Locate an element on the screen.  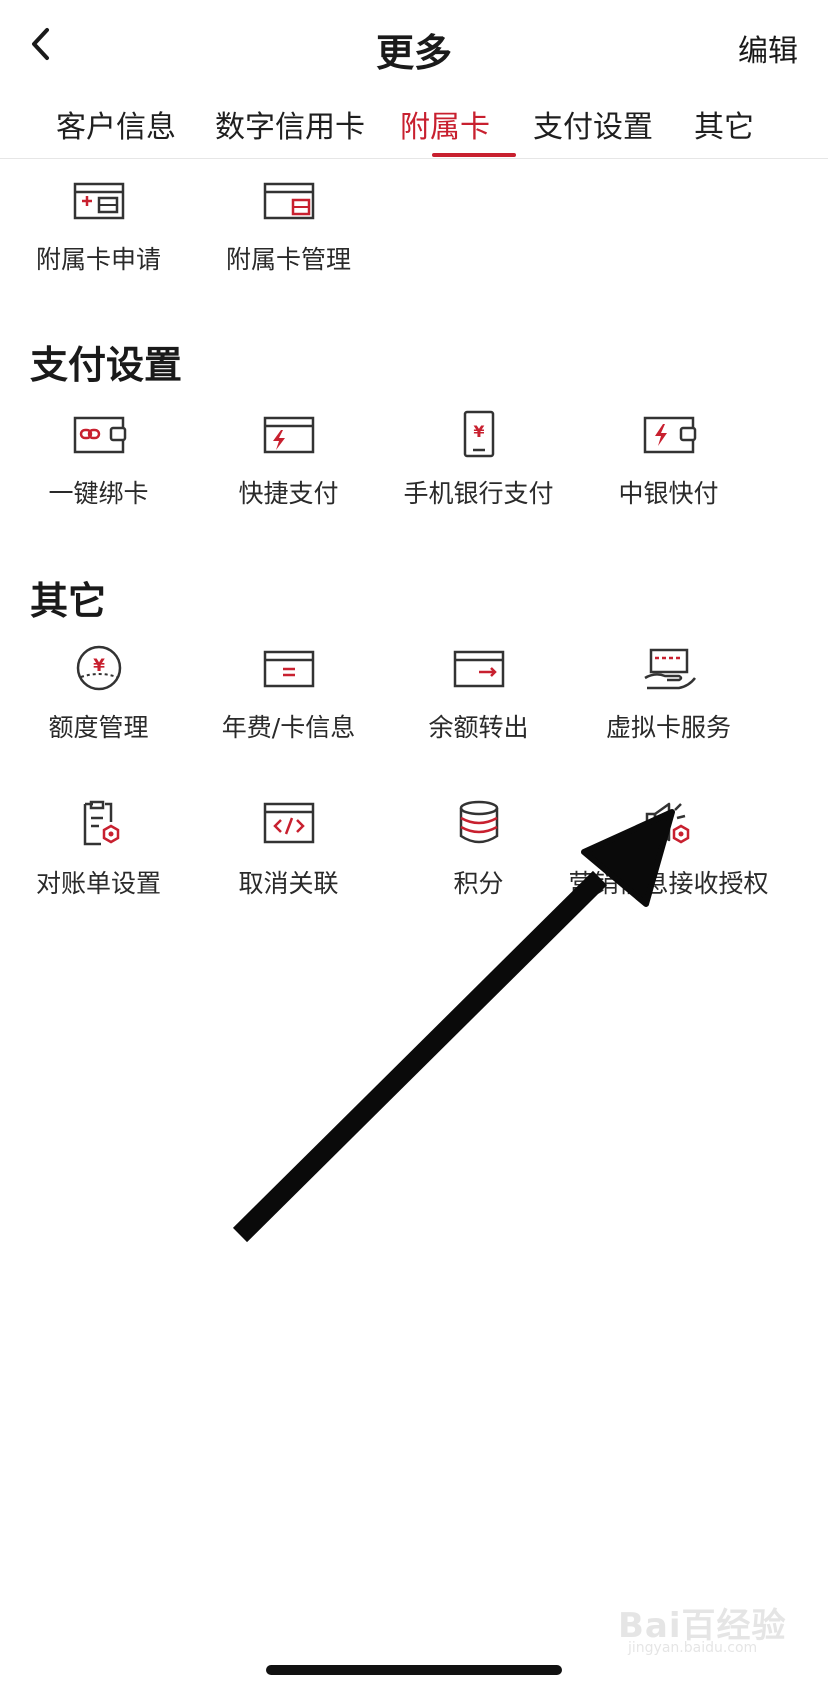
item-balance-transfer: 余额转出 is located at coordinates (478, 694).